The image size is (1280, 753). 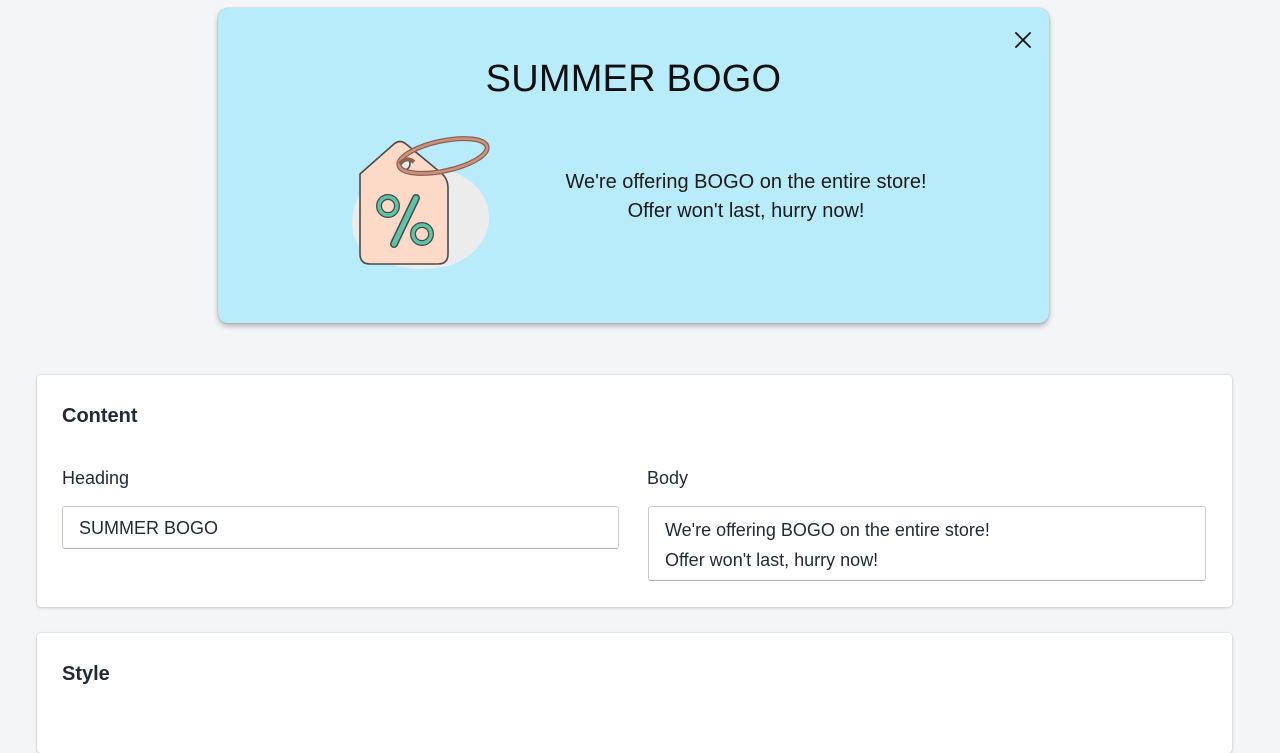 I want to click on body-label: Body, so click(x=668, y=478).